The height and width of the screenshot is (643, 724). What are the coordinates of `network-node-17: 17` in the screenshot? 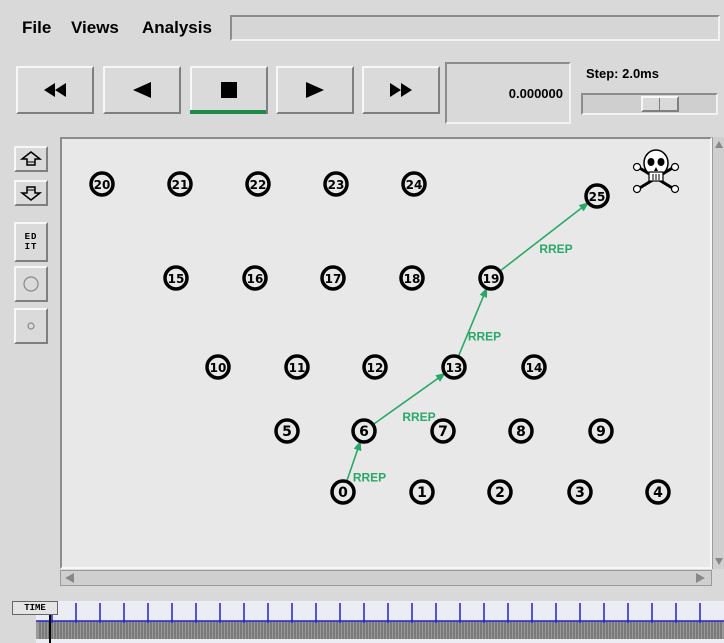 It's located at (333, 278).